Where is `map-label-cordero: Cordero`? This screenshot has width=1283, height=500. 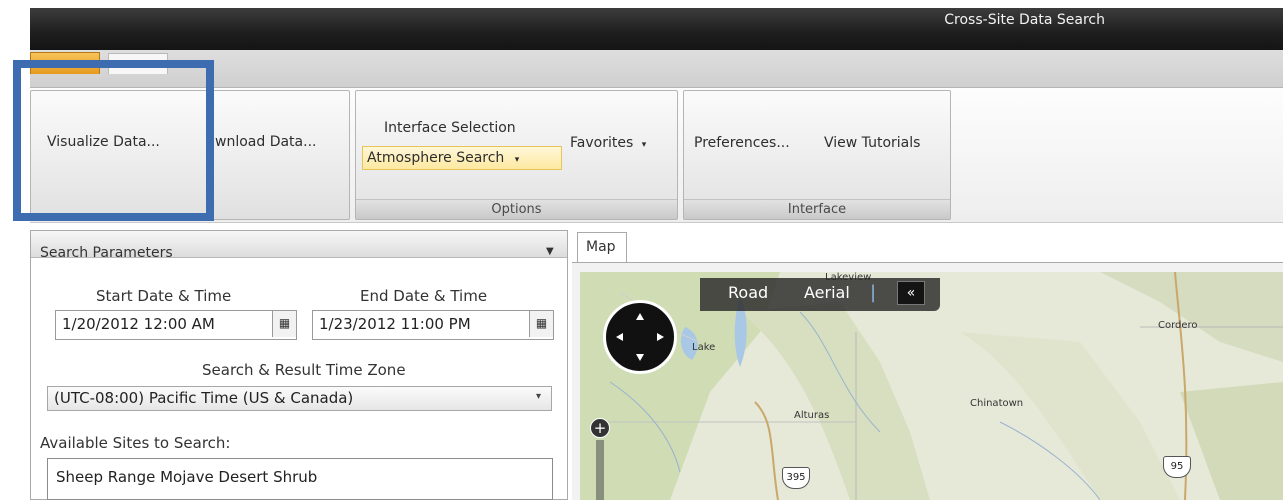
map-label-cordero: Cordero is located at coordinates (1178, 325).